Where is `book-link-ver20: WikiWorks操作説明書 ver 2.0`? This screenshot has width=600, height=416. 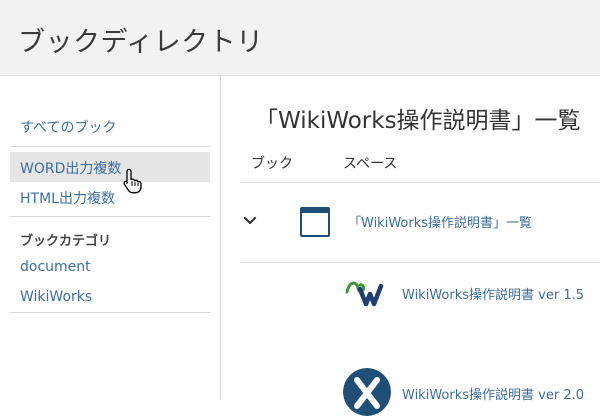 book-link-ver20: WikiWorks操作説明書 ver 2.0 is located at coordinates (493, 393).